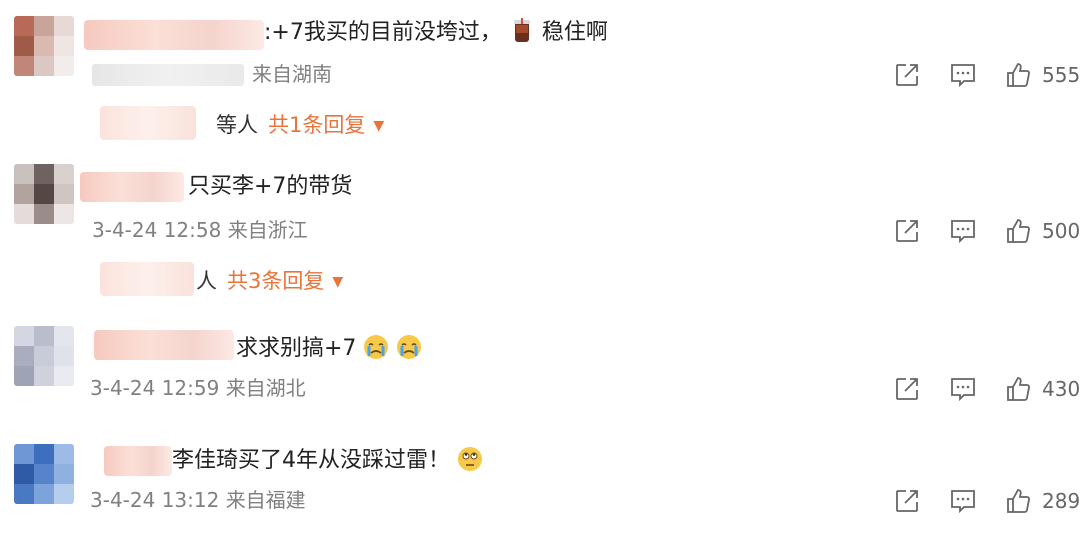 The width and height of the screenshot is (1092, 538). What do you see at coordinates (992, 501) in the screenshot?
I see `comment-actions: 289` at bounding box center [992, 501].